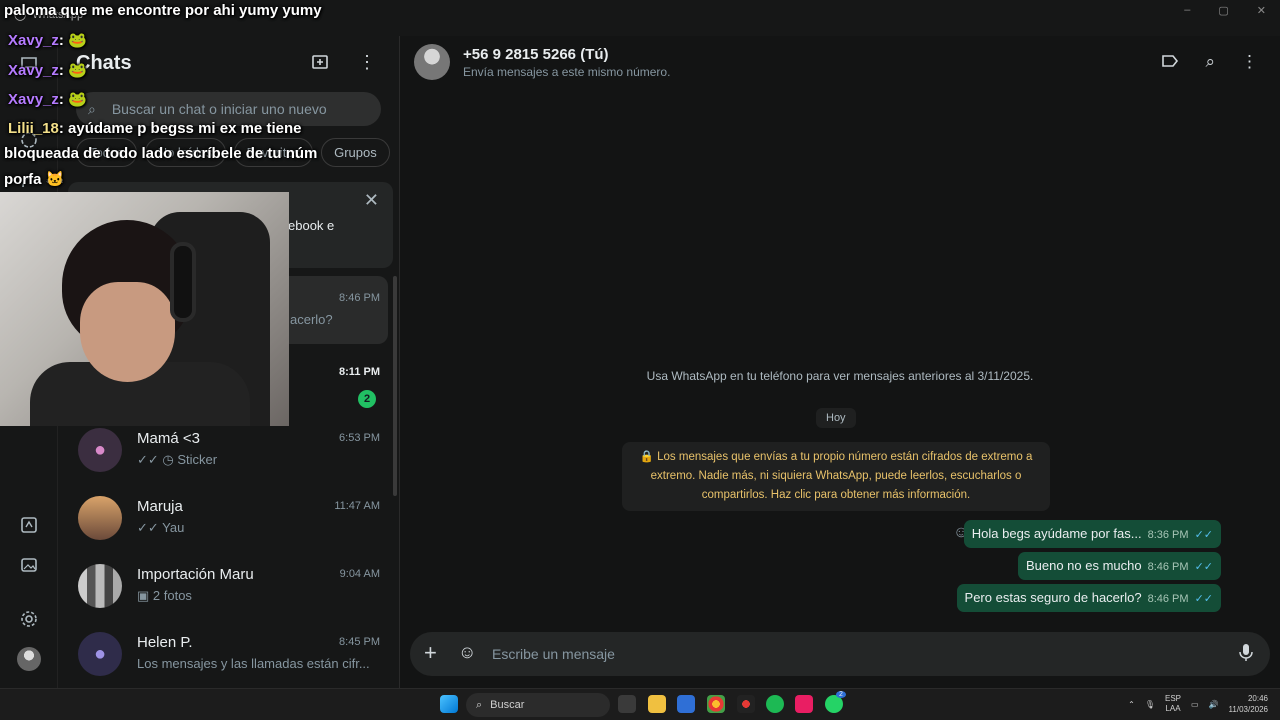 This screenshot has height=720, width=1280. What do you see at coordinates (355, 152) in the screenshot?
I see `filter-groups: Grupos` at bounding box center [355, 152].